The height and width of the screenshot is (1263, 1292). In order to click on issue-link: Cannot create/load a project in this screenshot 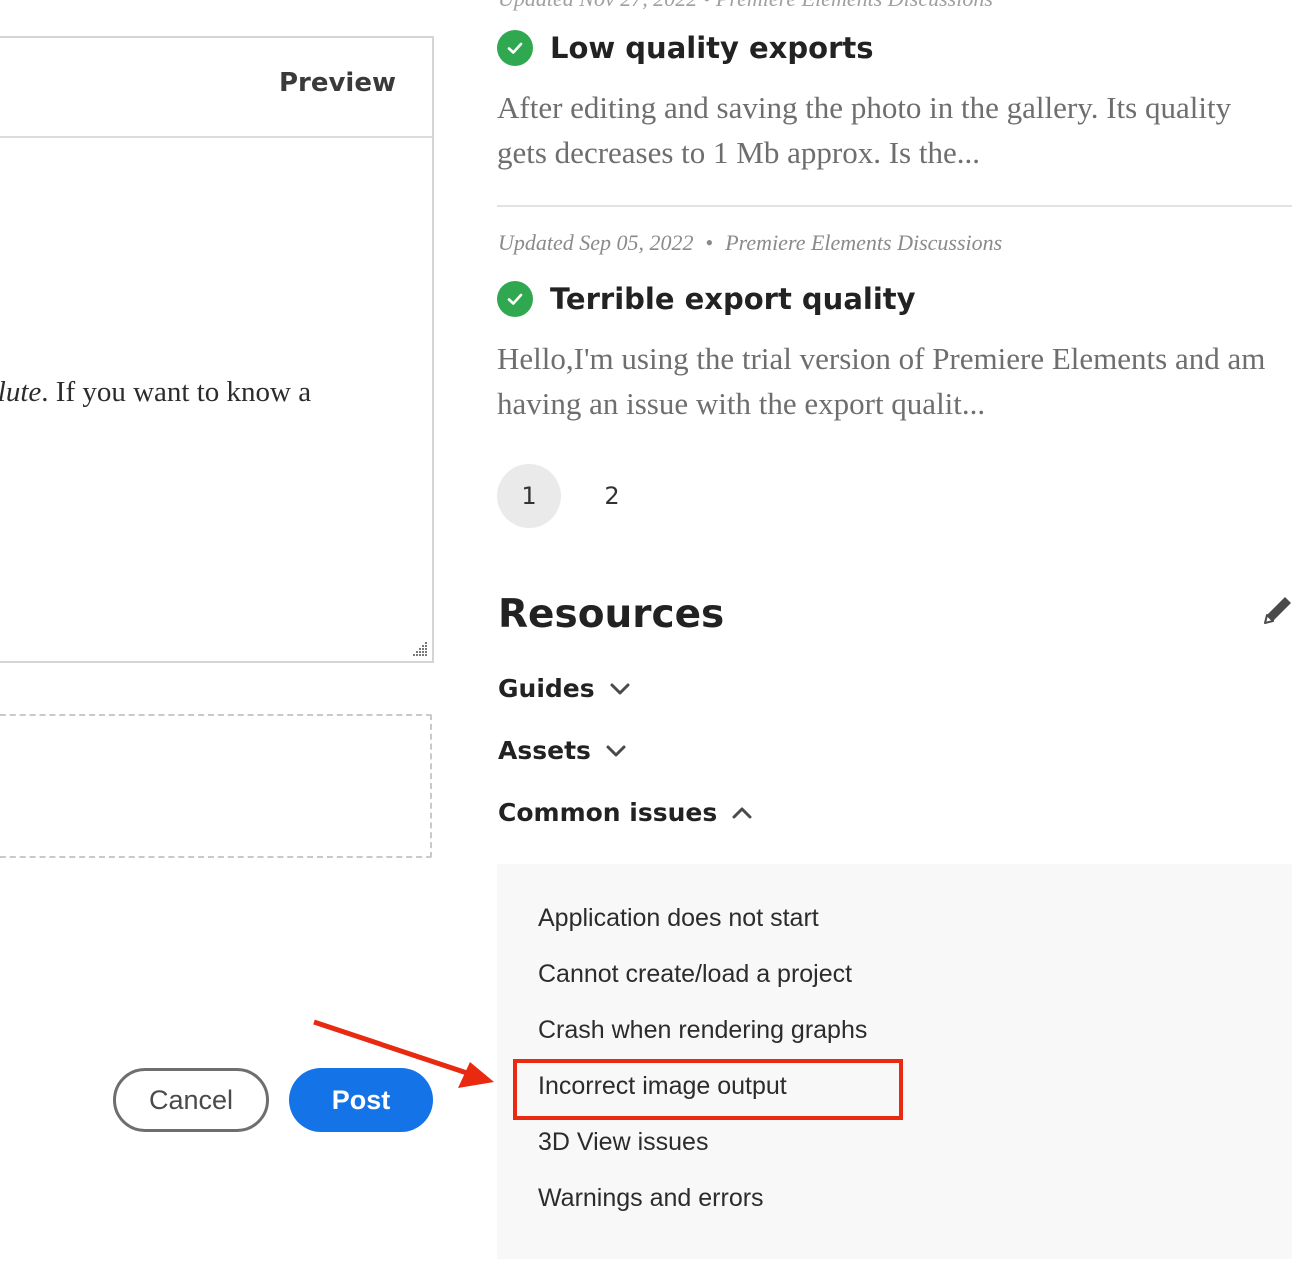, I will do `click(695, 974)`.